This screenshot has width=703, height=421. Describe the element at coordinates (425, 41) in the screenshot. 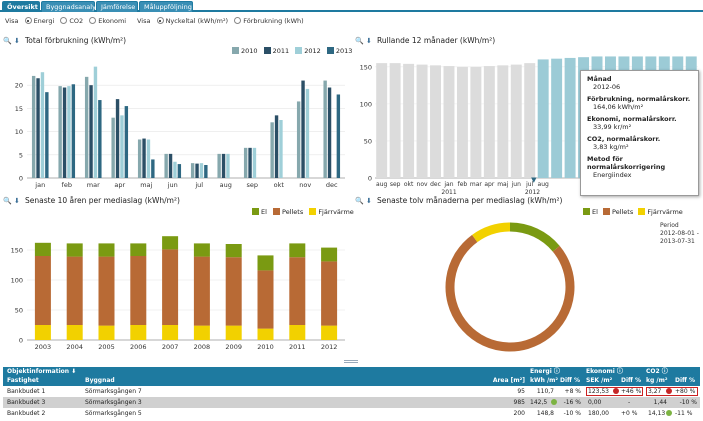

I see `rolling-panel-header: 🔍 ⬇ Rullande 12 månader (kWh/m²)` at that location.